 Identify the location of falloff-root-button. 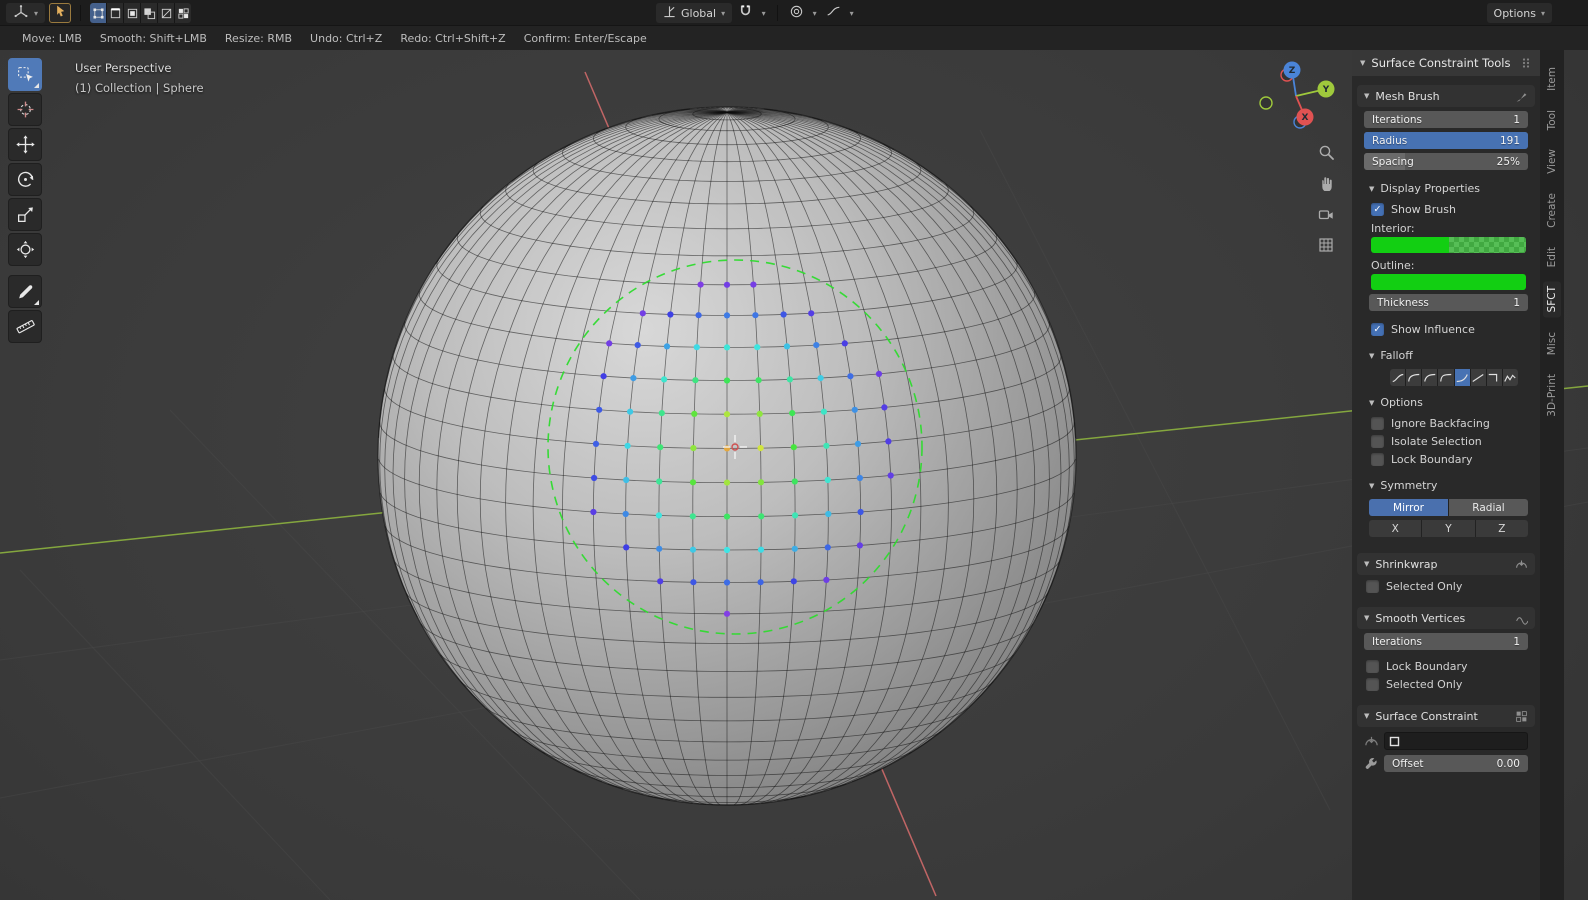
(1430, 377).